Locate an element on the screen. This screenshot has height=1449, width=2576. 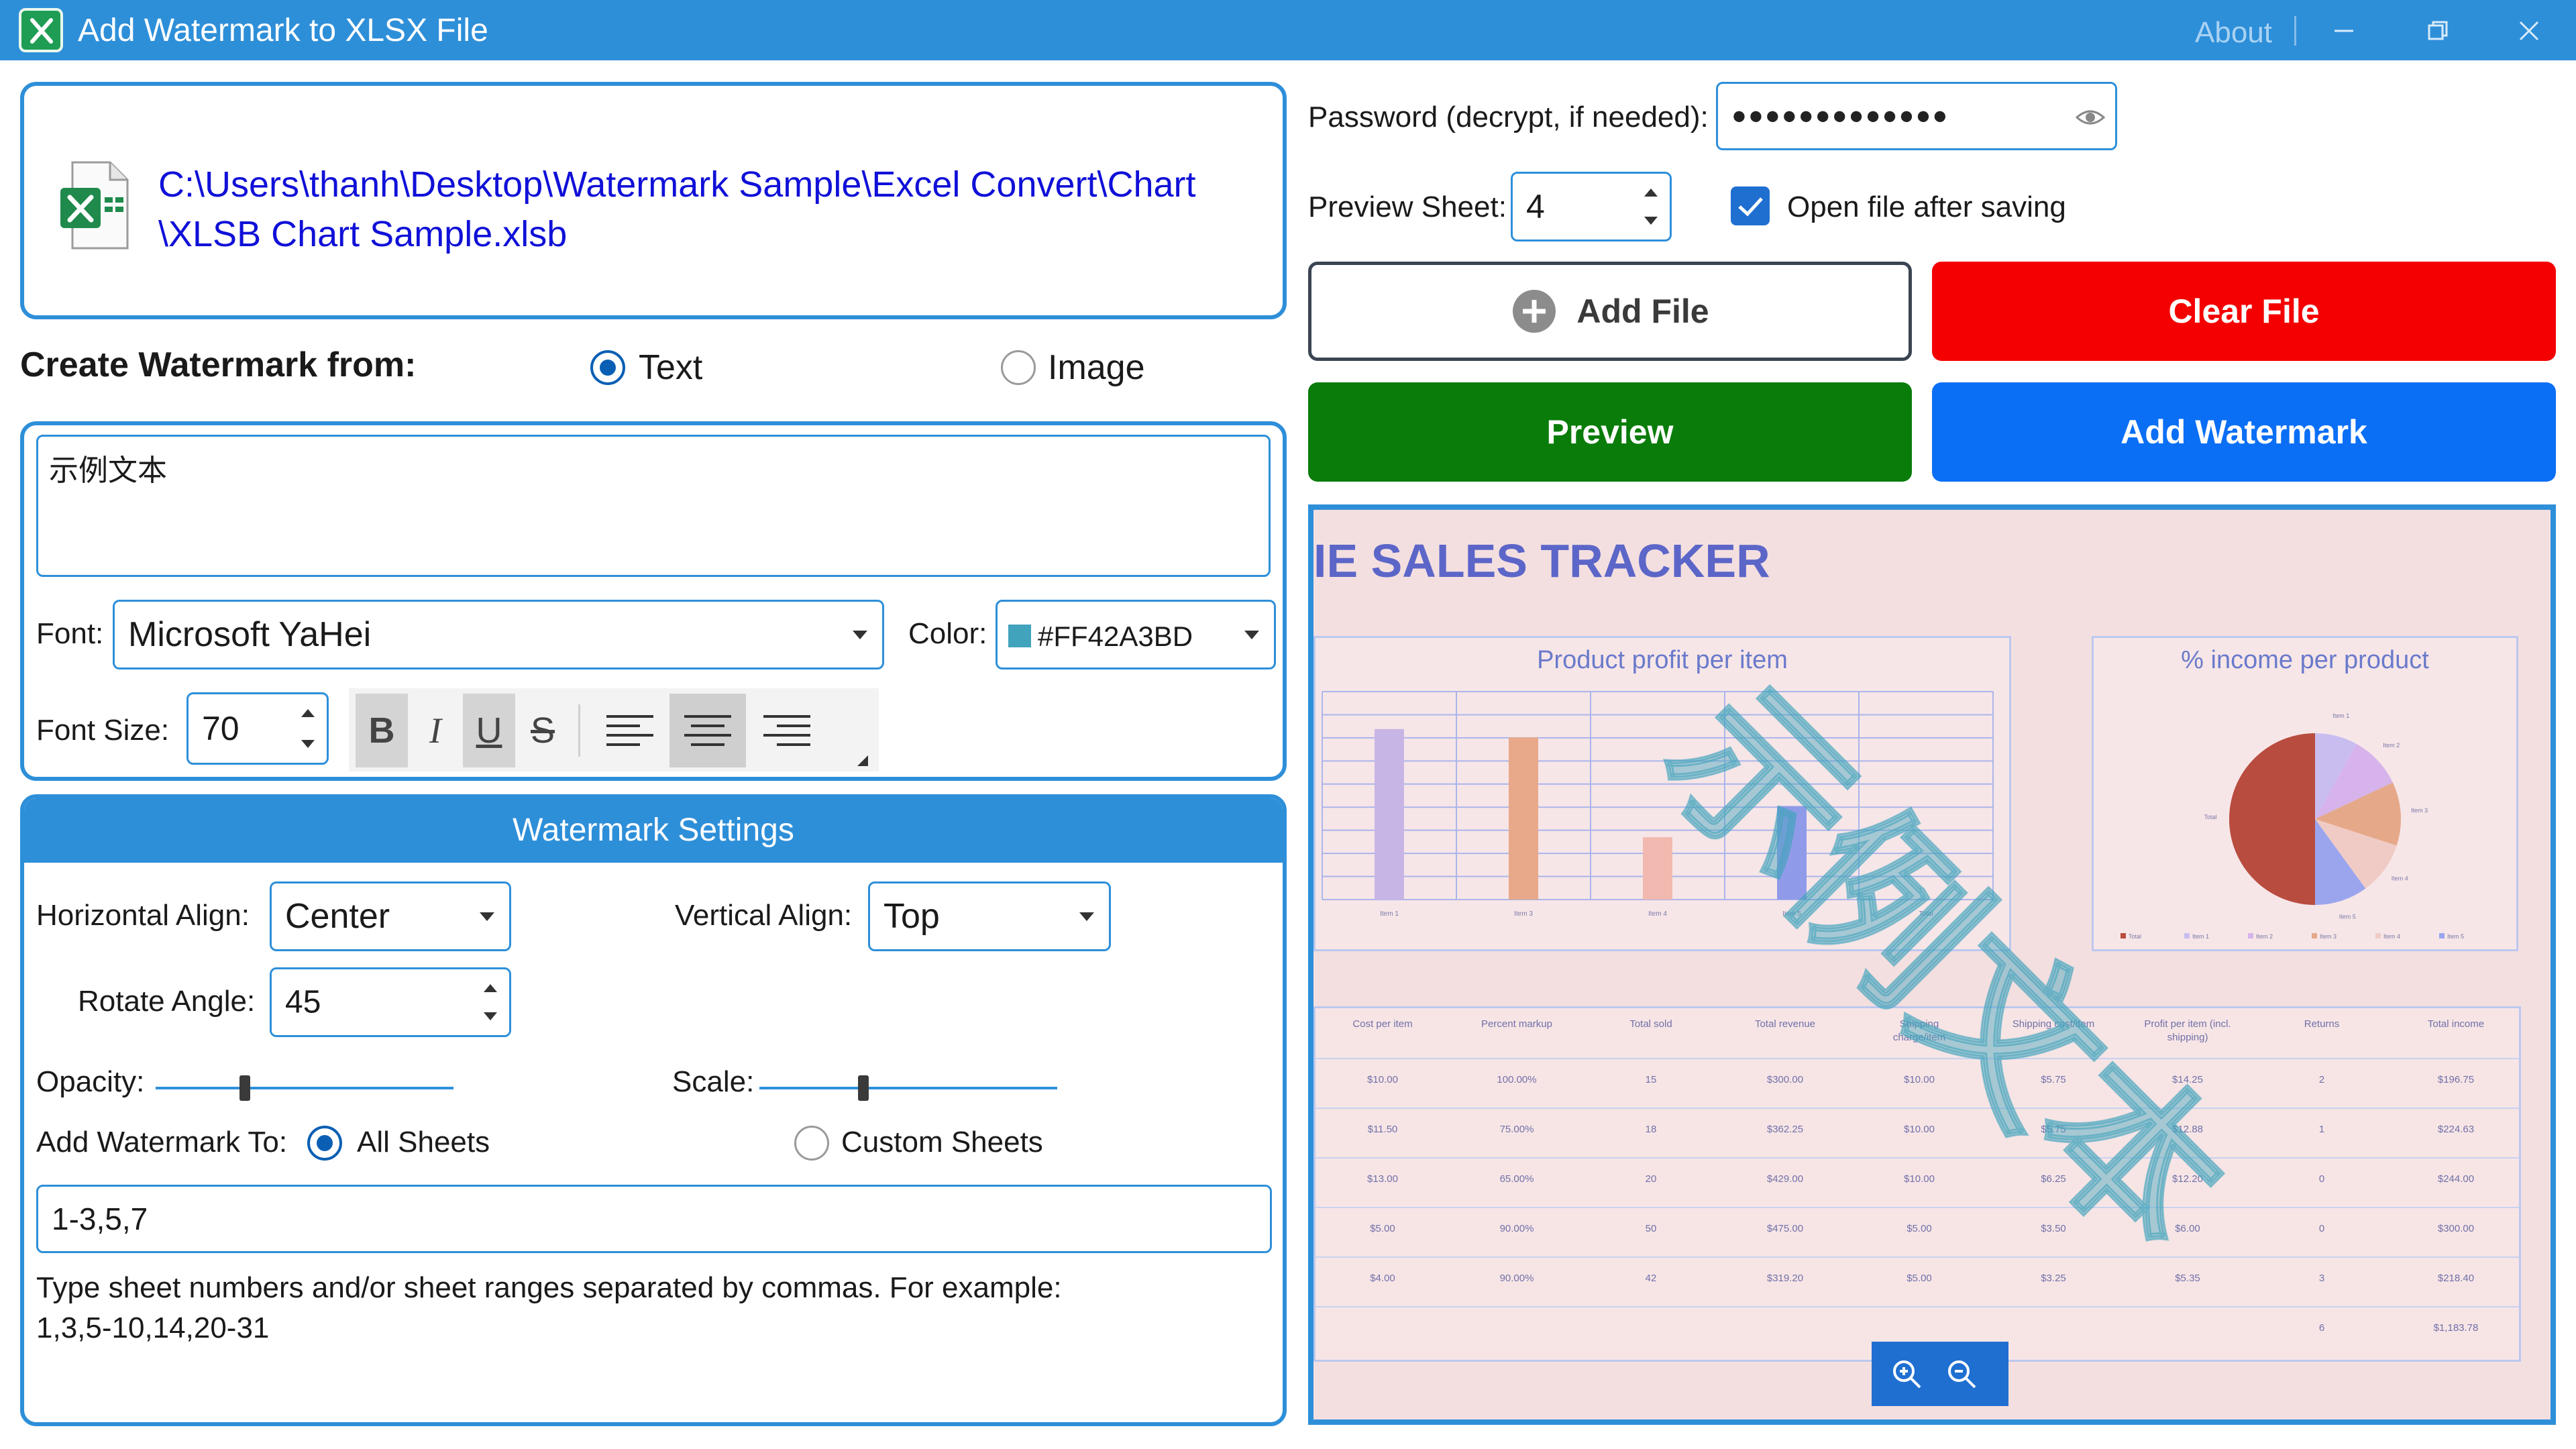
table-header-cell: Total revenue is located at coordinates (1785, 1024).